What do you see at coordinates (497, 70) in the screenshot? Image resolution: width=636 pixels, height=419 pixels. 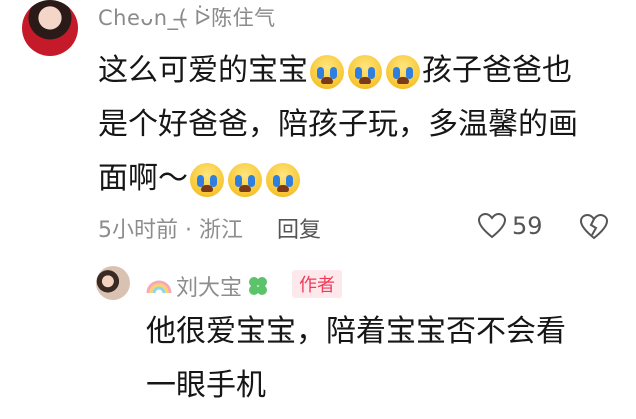 I see `comment-text-segment: 孩子爸爸也` at bounding box center [497, 70].